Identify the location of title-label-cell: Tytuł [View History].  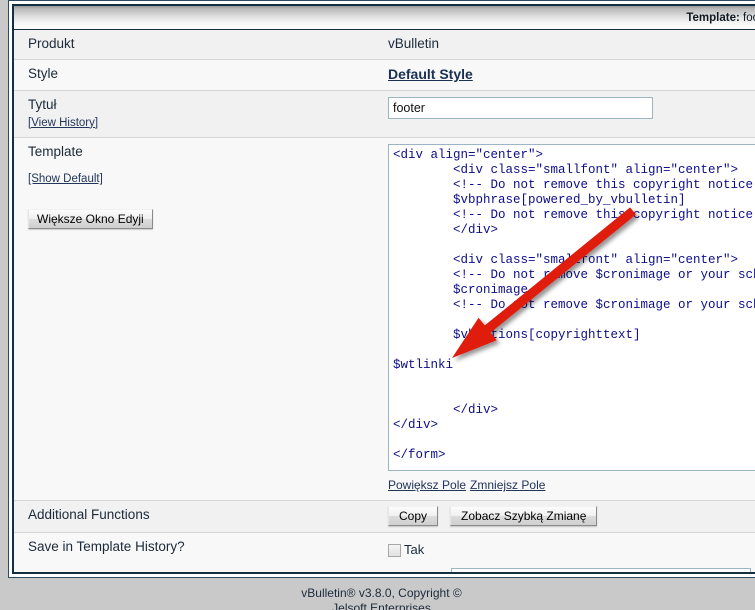
(199, 114).